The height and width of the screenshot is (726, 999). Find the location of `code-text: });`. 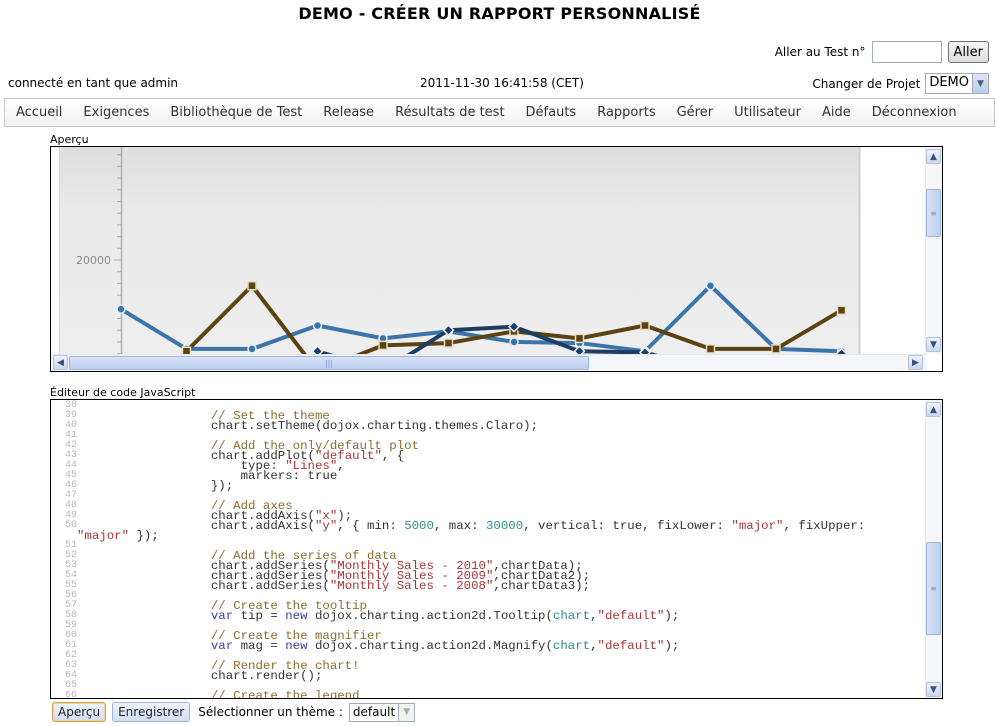

code-text: }); is located at coordinates (155, 486).